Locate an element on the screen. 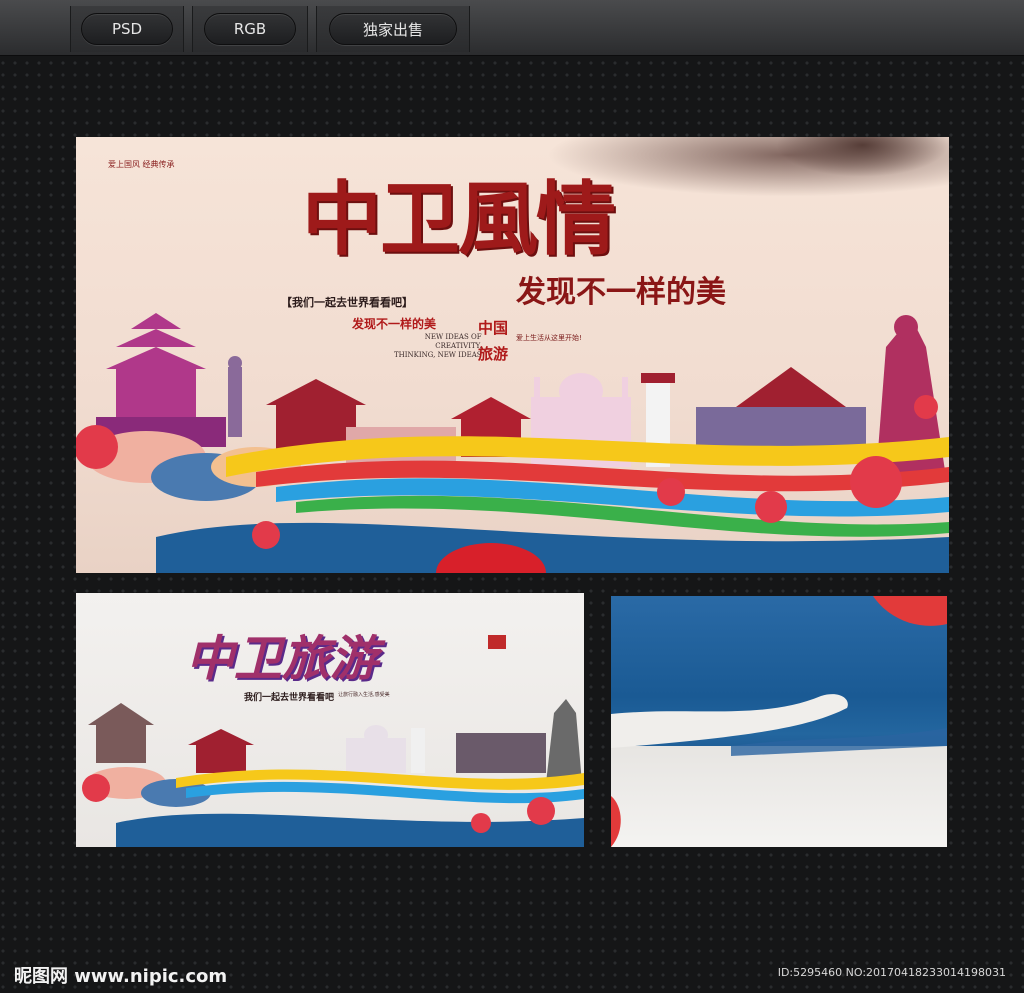 This screenshot has width=1024, height=993. site-logo: 昵图网 www.nipic.com is located at coordinates (120, 975).